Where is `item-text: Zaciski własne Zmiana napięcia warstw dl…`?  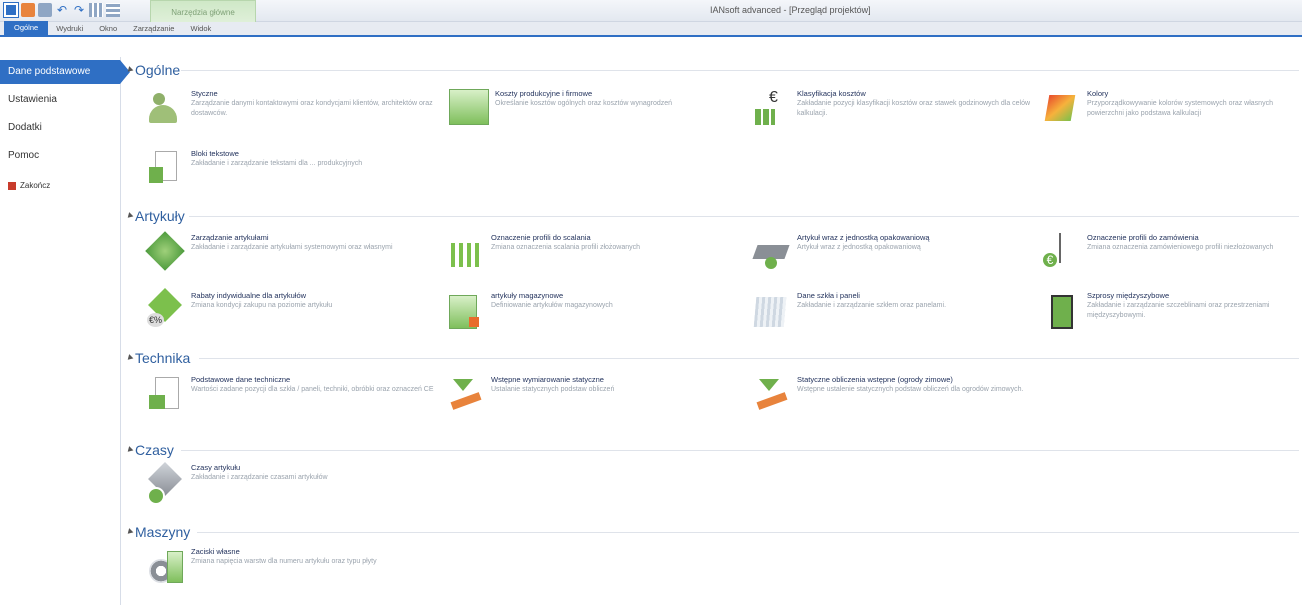
item-text: Zaciski własne Zmiana napięcia warstw dl… is located at coordinates (316, 567).